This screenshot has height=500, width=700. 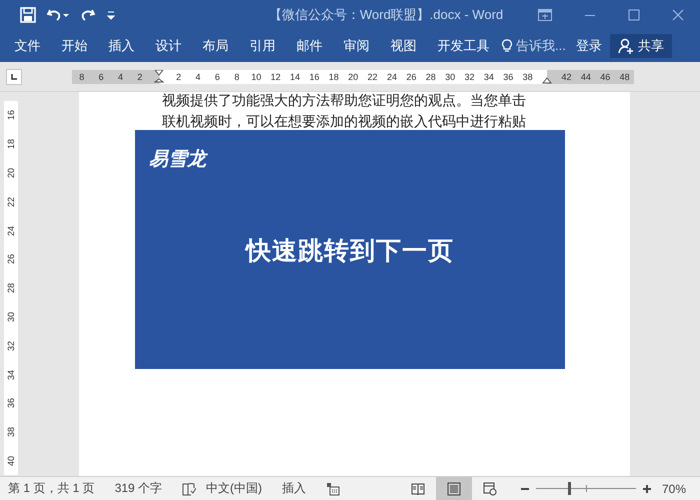 What do you see at coordinates (403, 46) in the screenshot?
I see `ribbon-tab: 视图` at bounding box center [403, 46].